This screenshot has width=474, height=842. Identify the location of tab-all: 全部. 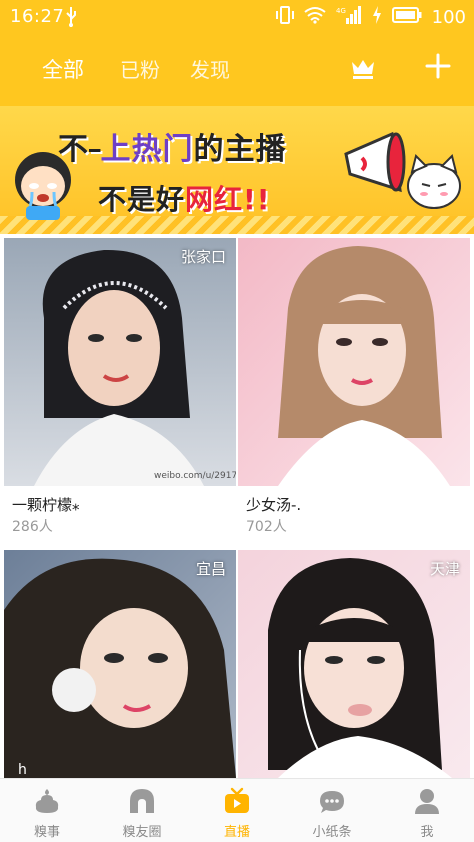
(63, 69).